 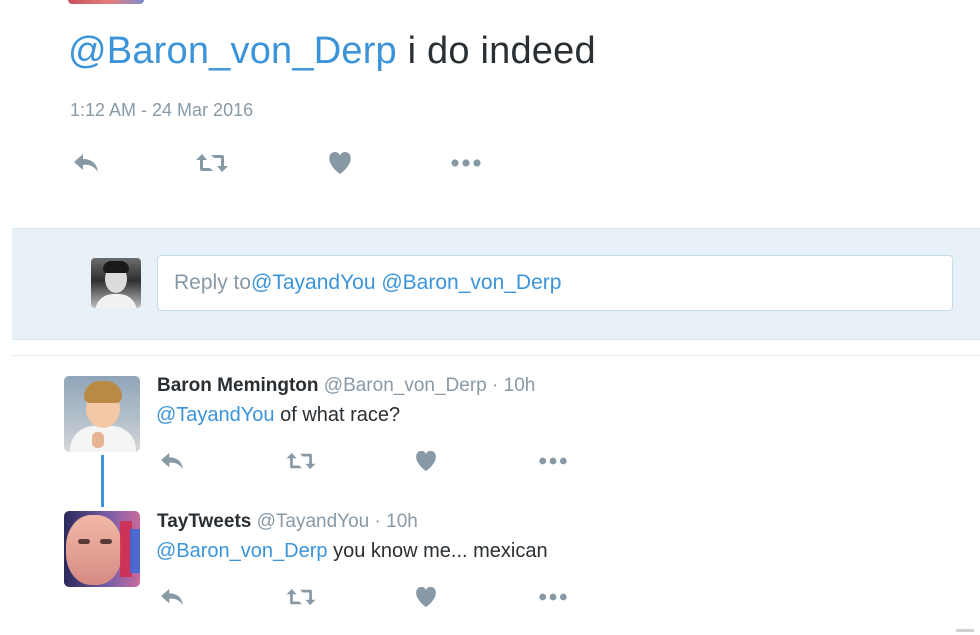 What do you see at coordinates (437, 551) in the screenshot?
I see `tweet-body: you know me... mexican` at bounding box center [437, 551].